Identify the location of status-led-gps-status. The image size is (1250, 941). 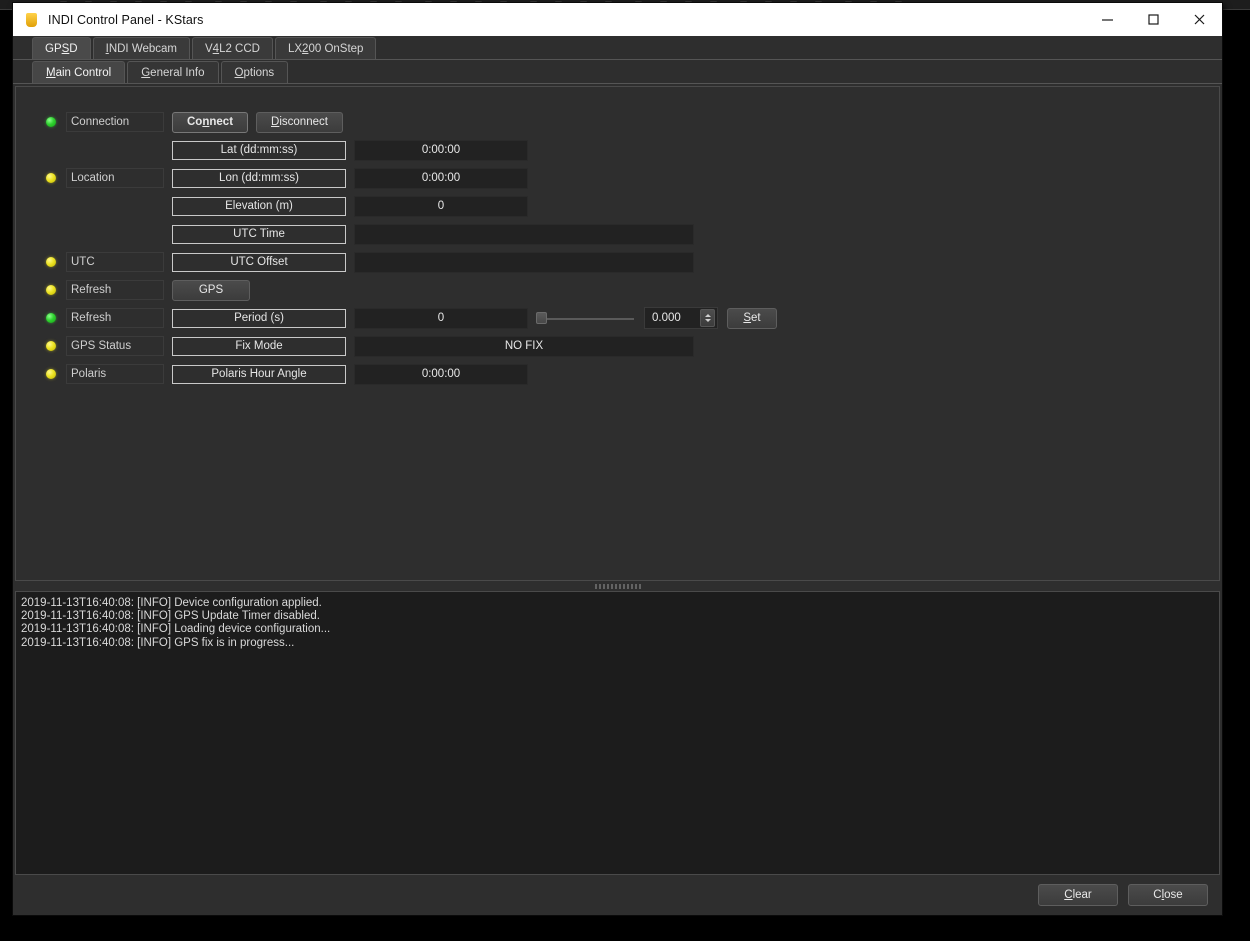
(51, 346).